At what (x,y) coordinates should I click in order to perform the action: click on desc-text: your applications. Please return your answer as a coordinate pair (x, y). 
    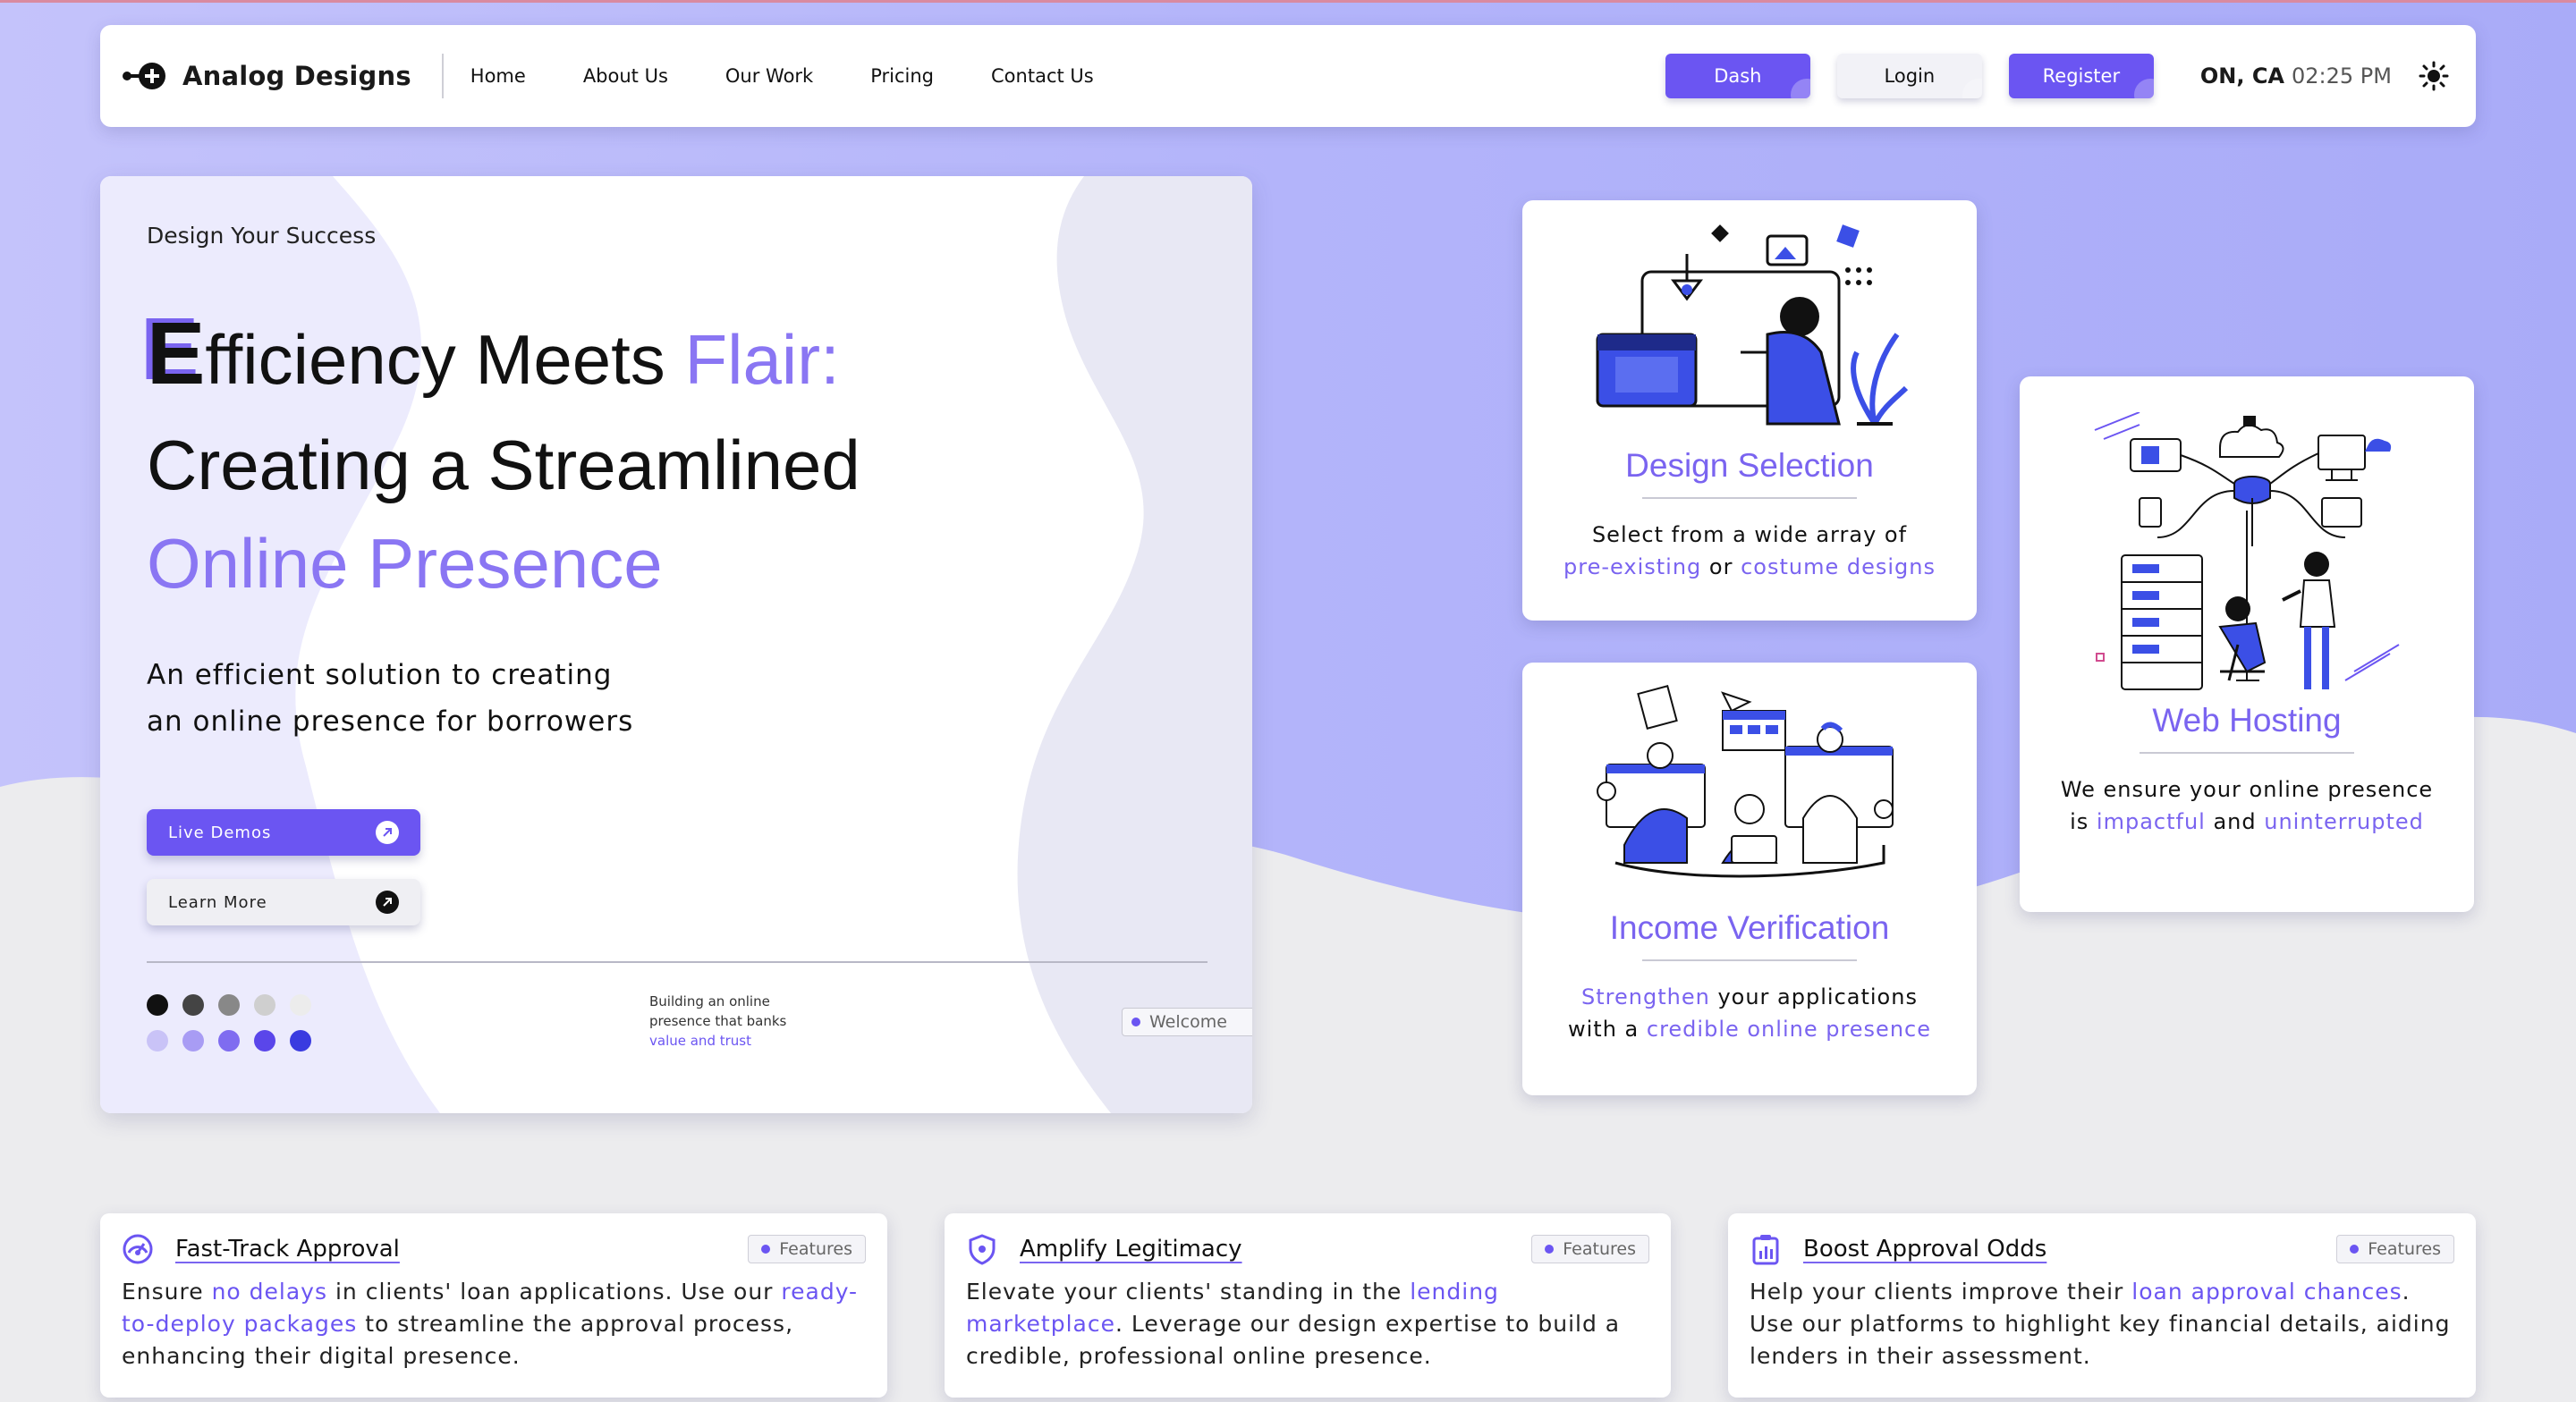
    Looking at the image, I should click on (1813, 997).